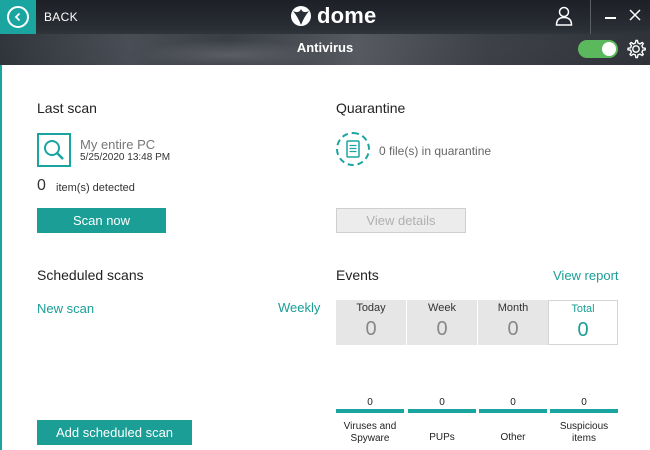  I want to click on back-label: BACK, so click(61, 17).